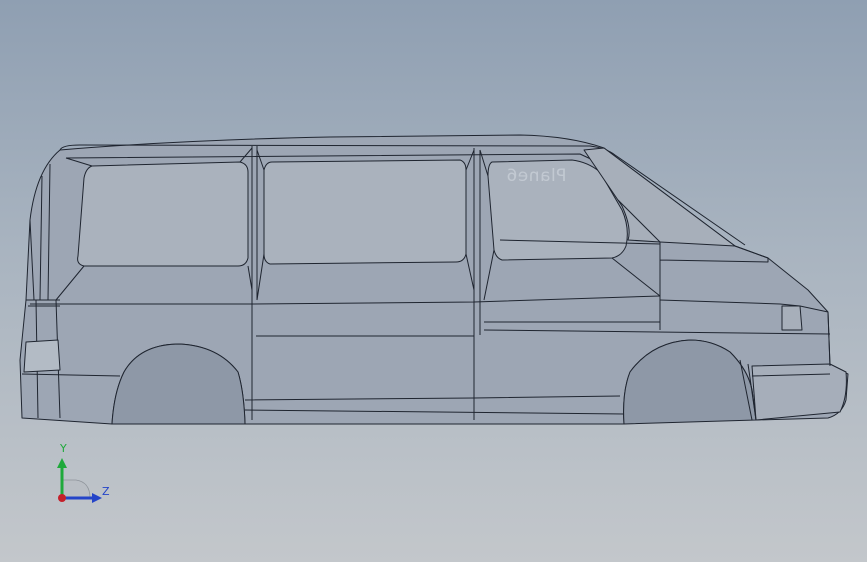  Describe the element at coordinates (76, 489) in the screenshot. I see `triad-xz-plane-icon` at that location.